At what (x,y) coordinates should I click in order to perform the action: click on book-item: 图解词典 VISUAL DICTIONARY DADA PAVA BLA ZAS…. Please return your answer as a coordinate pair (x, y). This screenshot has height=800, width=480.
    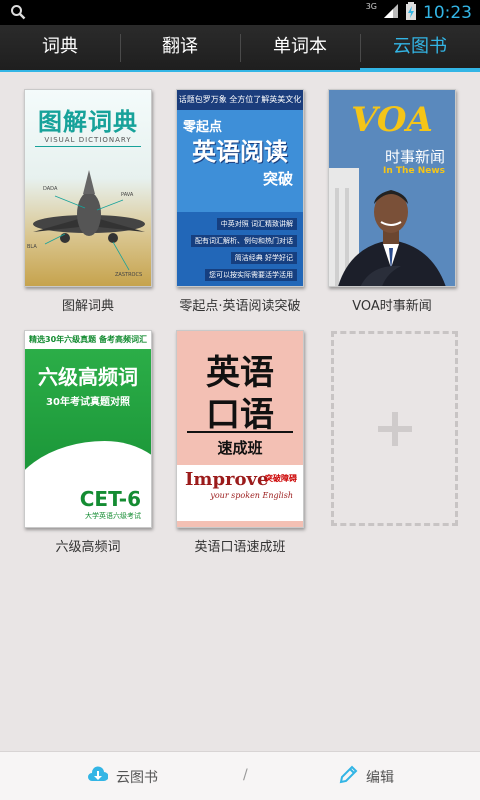
    Looking at the image, I should click on (89, 201).